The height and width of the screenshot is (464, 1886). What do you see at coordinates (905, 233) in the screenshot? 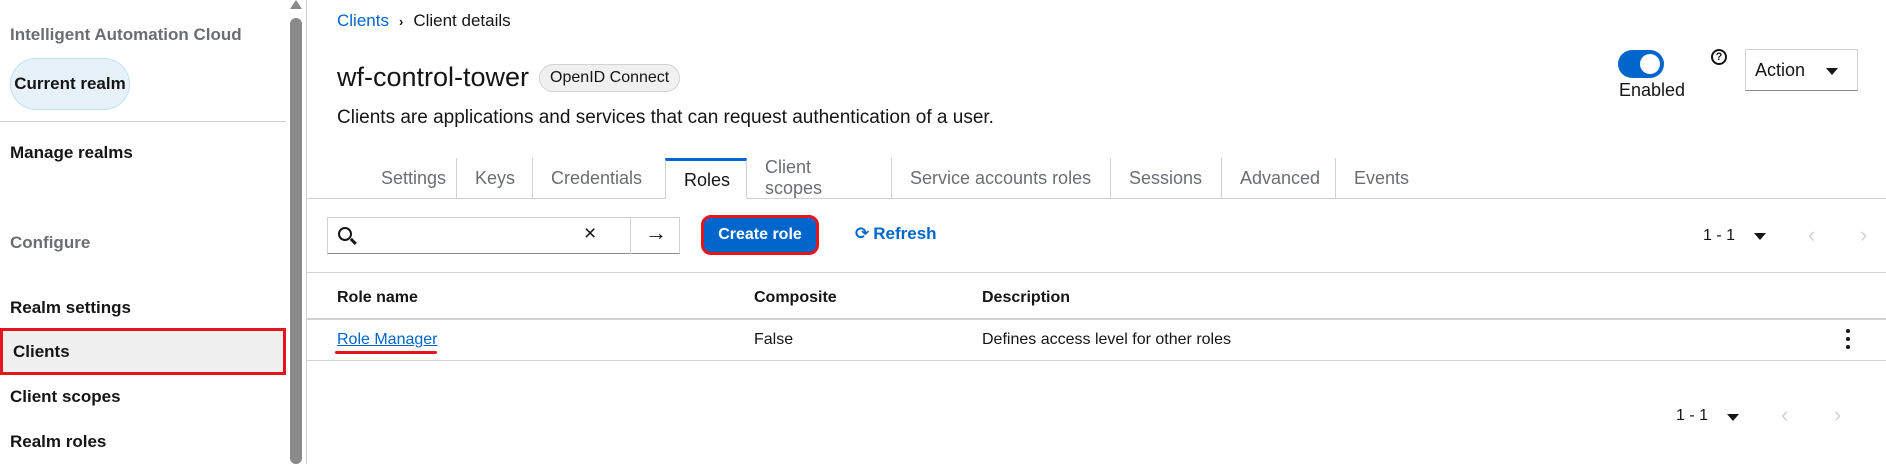
I see `refresh-label: Refresh` at bounding box center [905, 233].